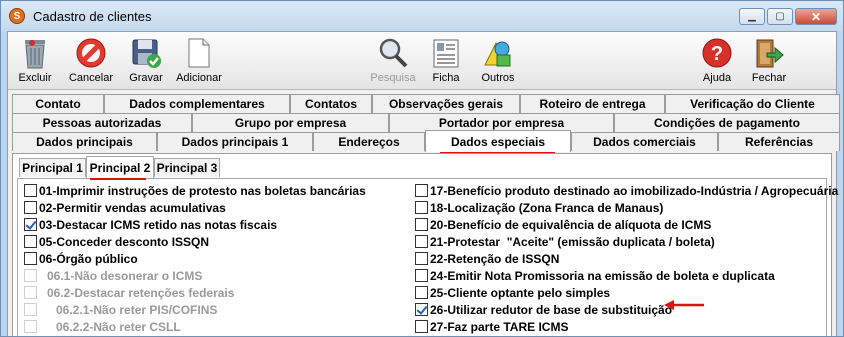 The width and height of the screenshot is (844, 337). What do you see at coordinates (369, 141) in the screenshot?
I see `tab-enderecos: Endereços` at bounding box center [369, 141].